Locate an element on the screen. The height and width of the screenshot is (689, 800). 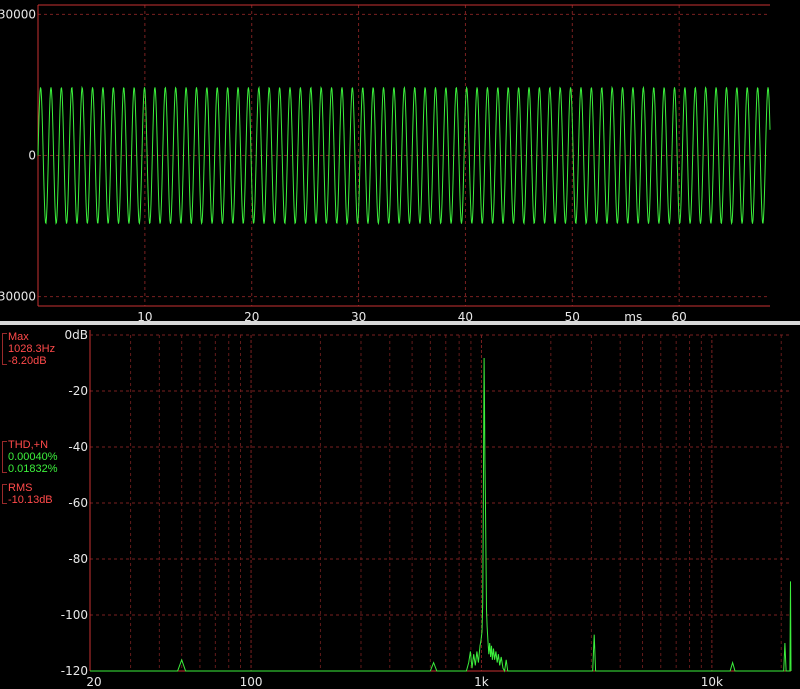
thd-label: THD,+N is located at coordinates (28, 445).